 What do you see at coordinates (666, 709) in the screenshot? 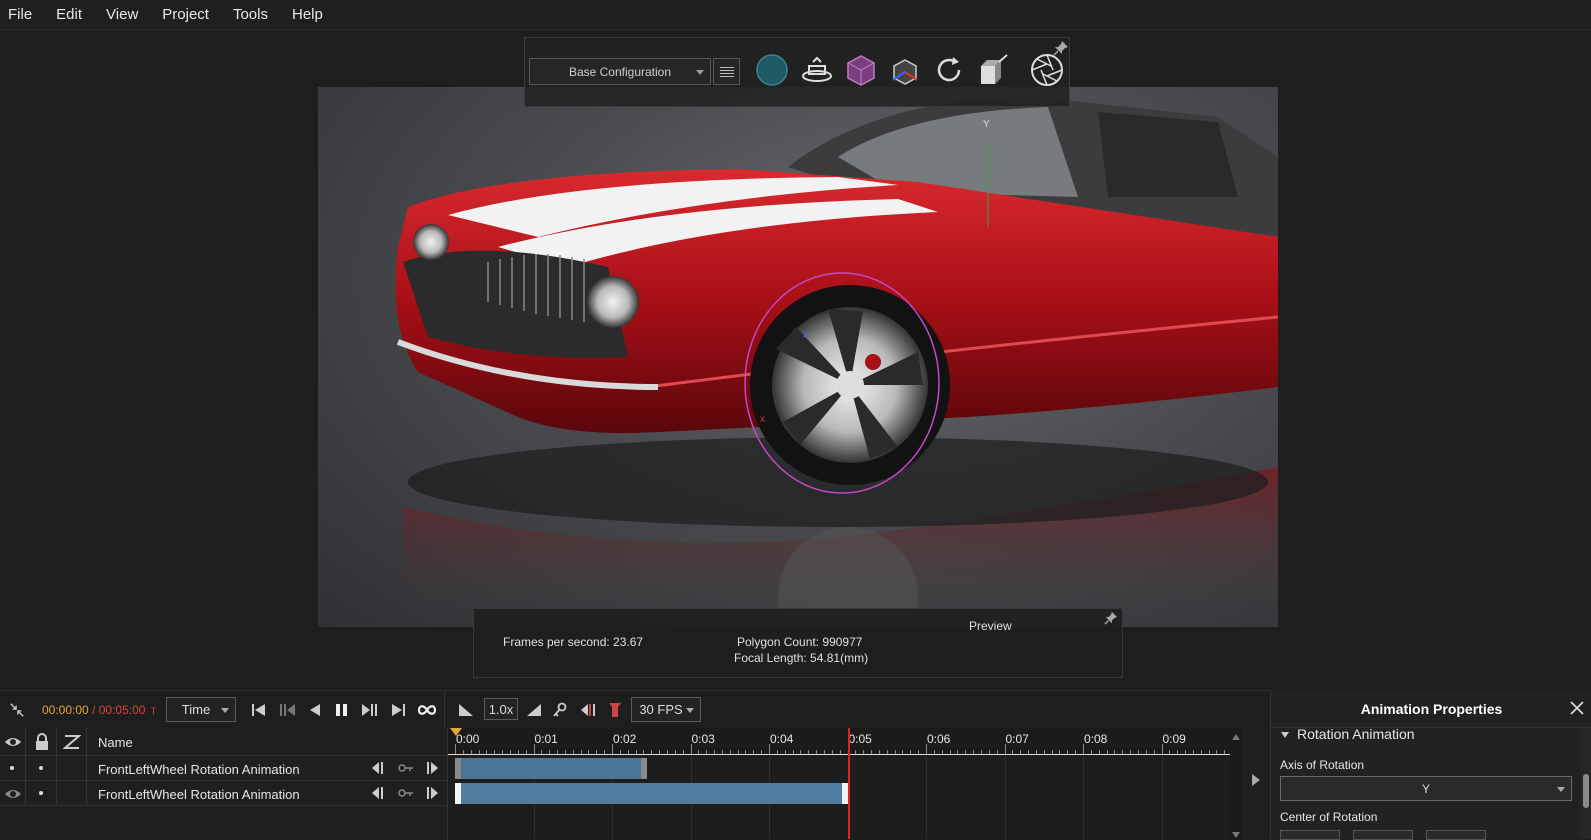
I see `fps-select: 30 FPS` at bounding box center [666, 709].